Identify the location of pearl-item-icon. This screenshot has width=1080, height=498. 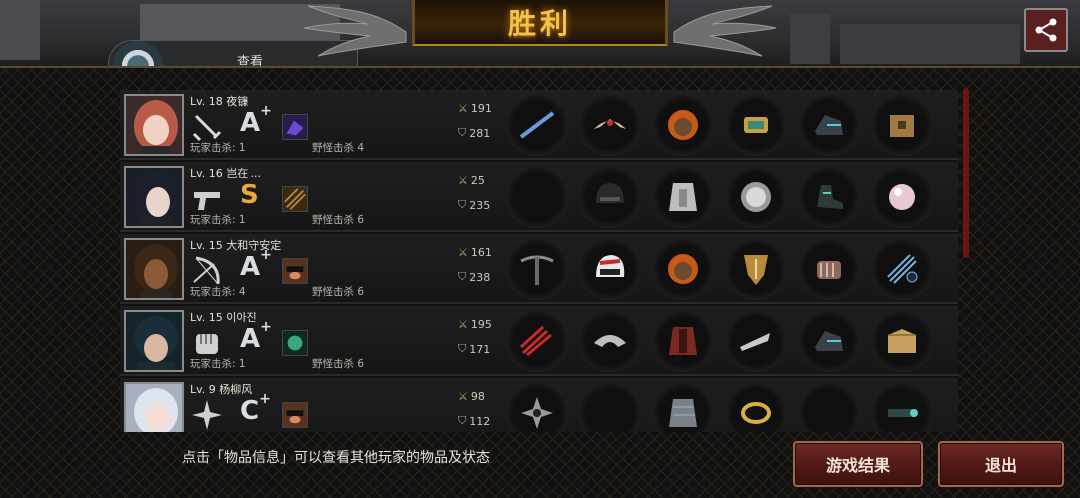
(902, 197).